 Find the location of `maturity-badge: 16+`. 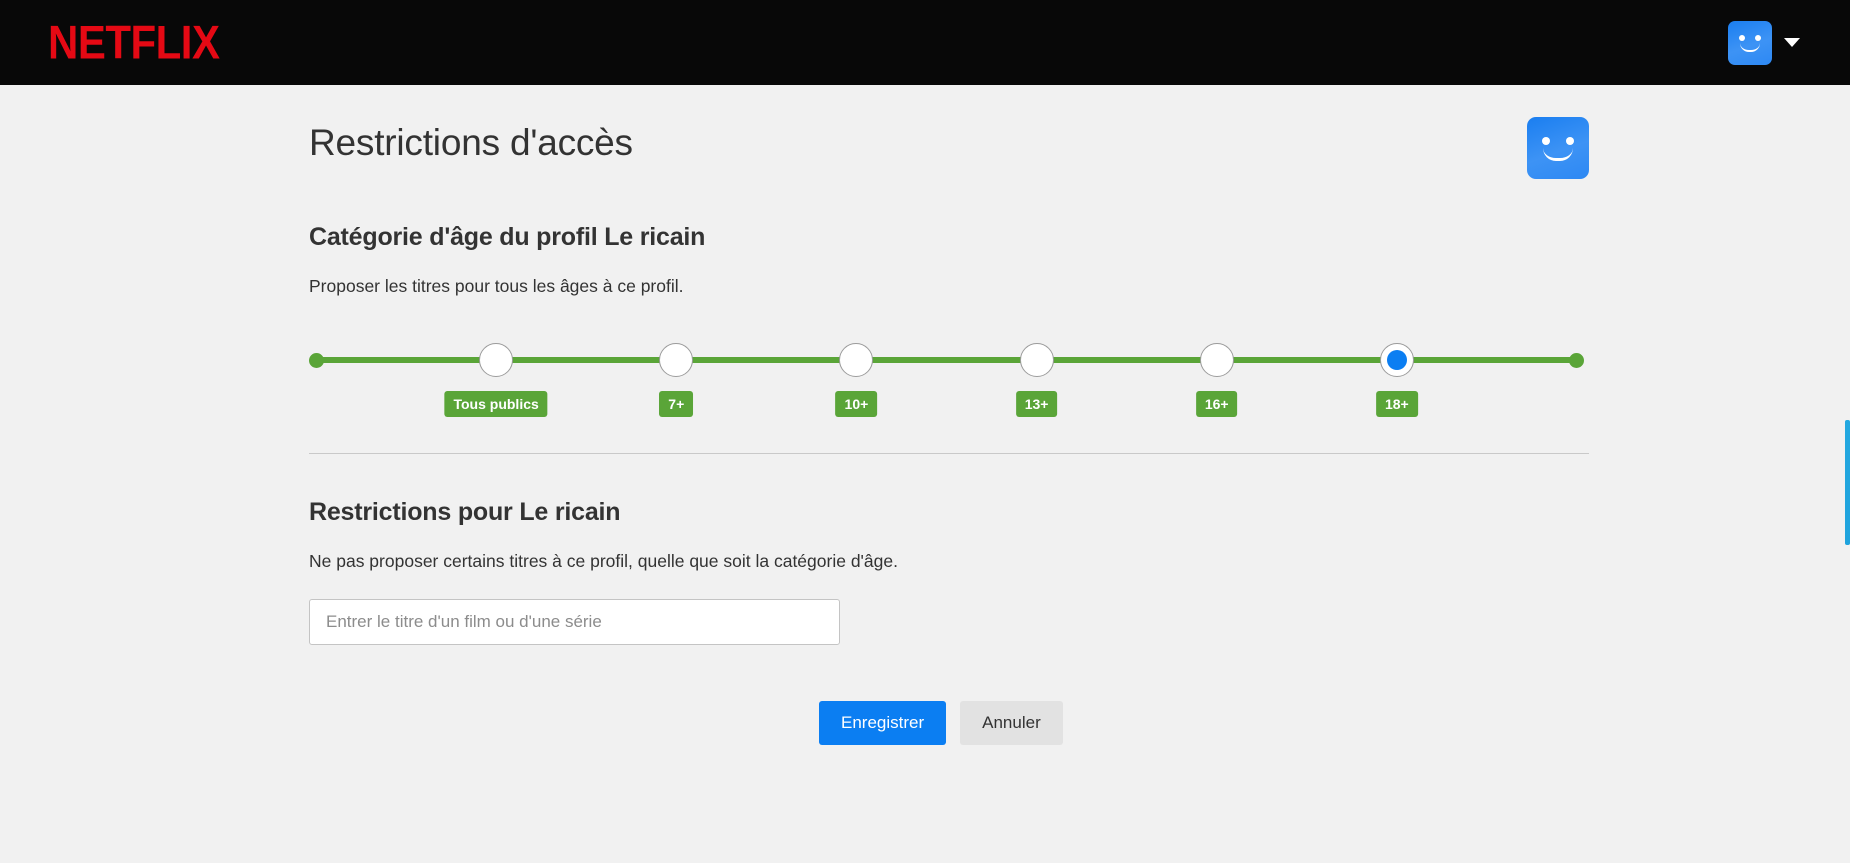

maturity-badge: 16+ is located at coordinates (1216, 404).